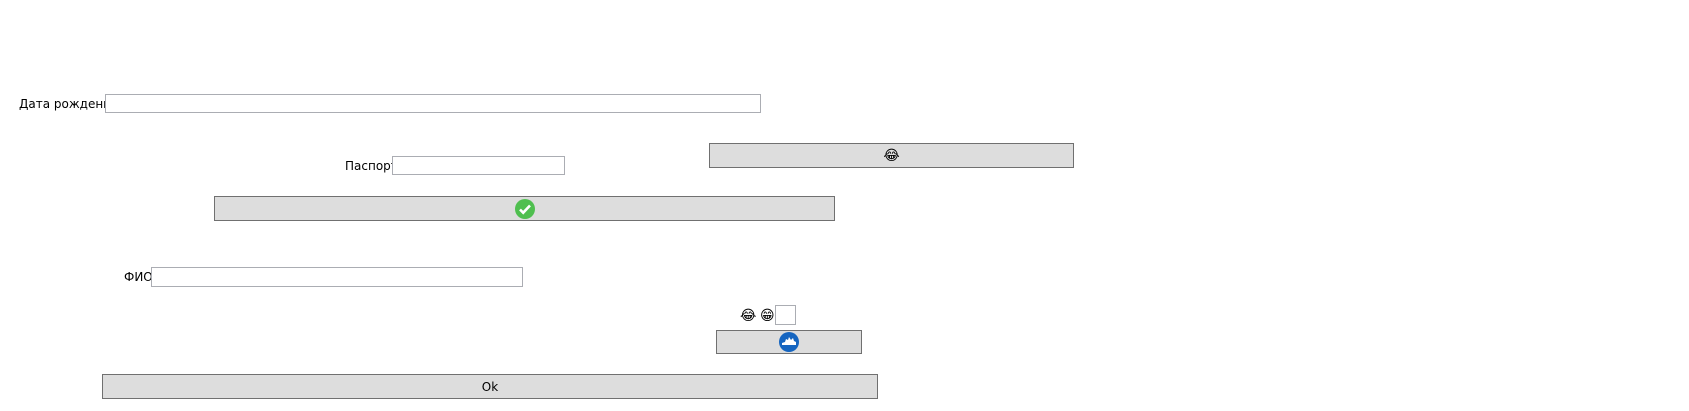 This screenshot has width=1689, height=411. I want to click on passport-label: Паспорт, so click(371, 166).